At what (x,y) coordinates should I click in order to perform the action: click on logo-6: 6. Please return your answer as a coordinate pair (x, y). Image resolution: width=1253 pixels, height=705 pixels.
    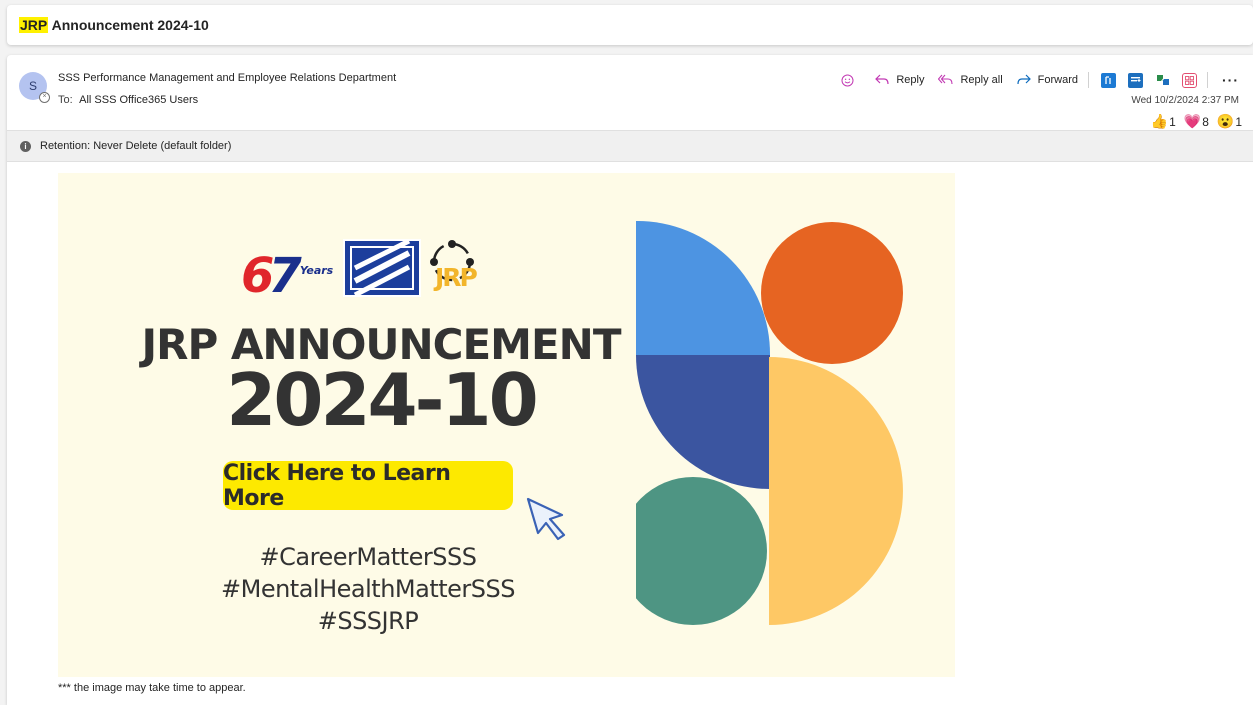
    Looking at the image, I should click on (257, 276).